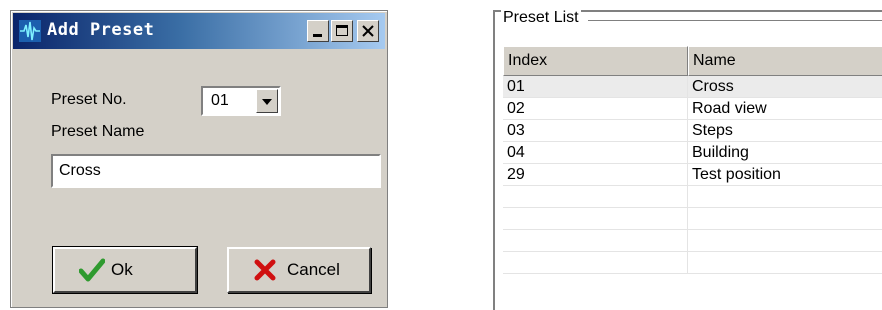  Describe the element at coordinates (595, 130) in the screenshot. I see `cell-index: 03` at that location.